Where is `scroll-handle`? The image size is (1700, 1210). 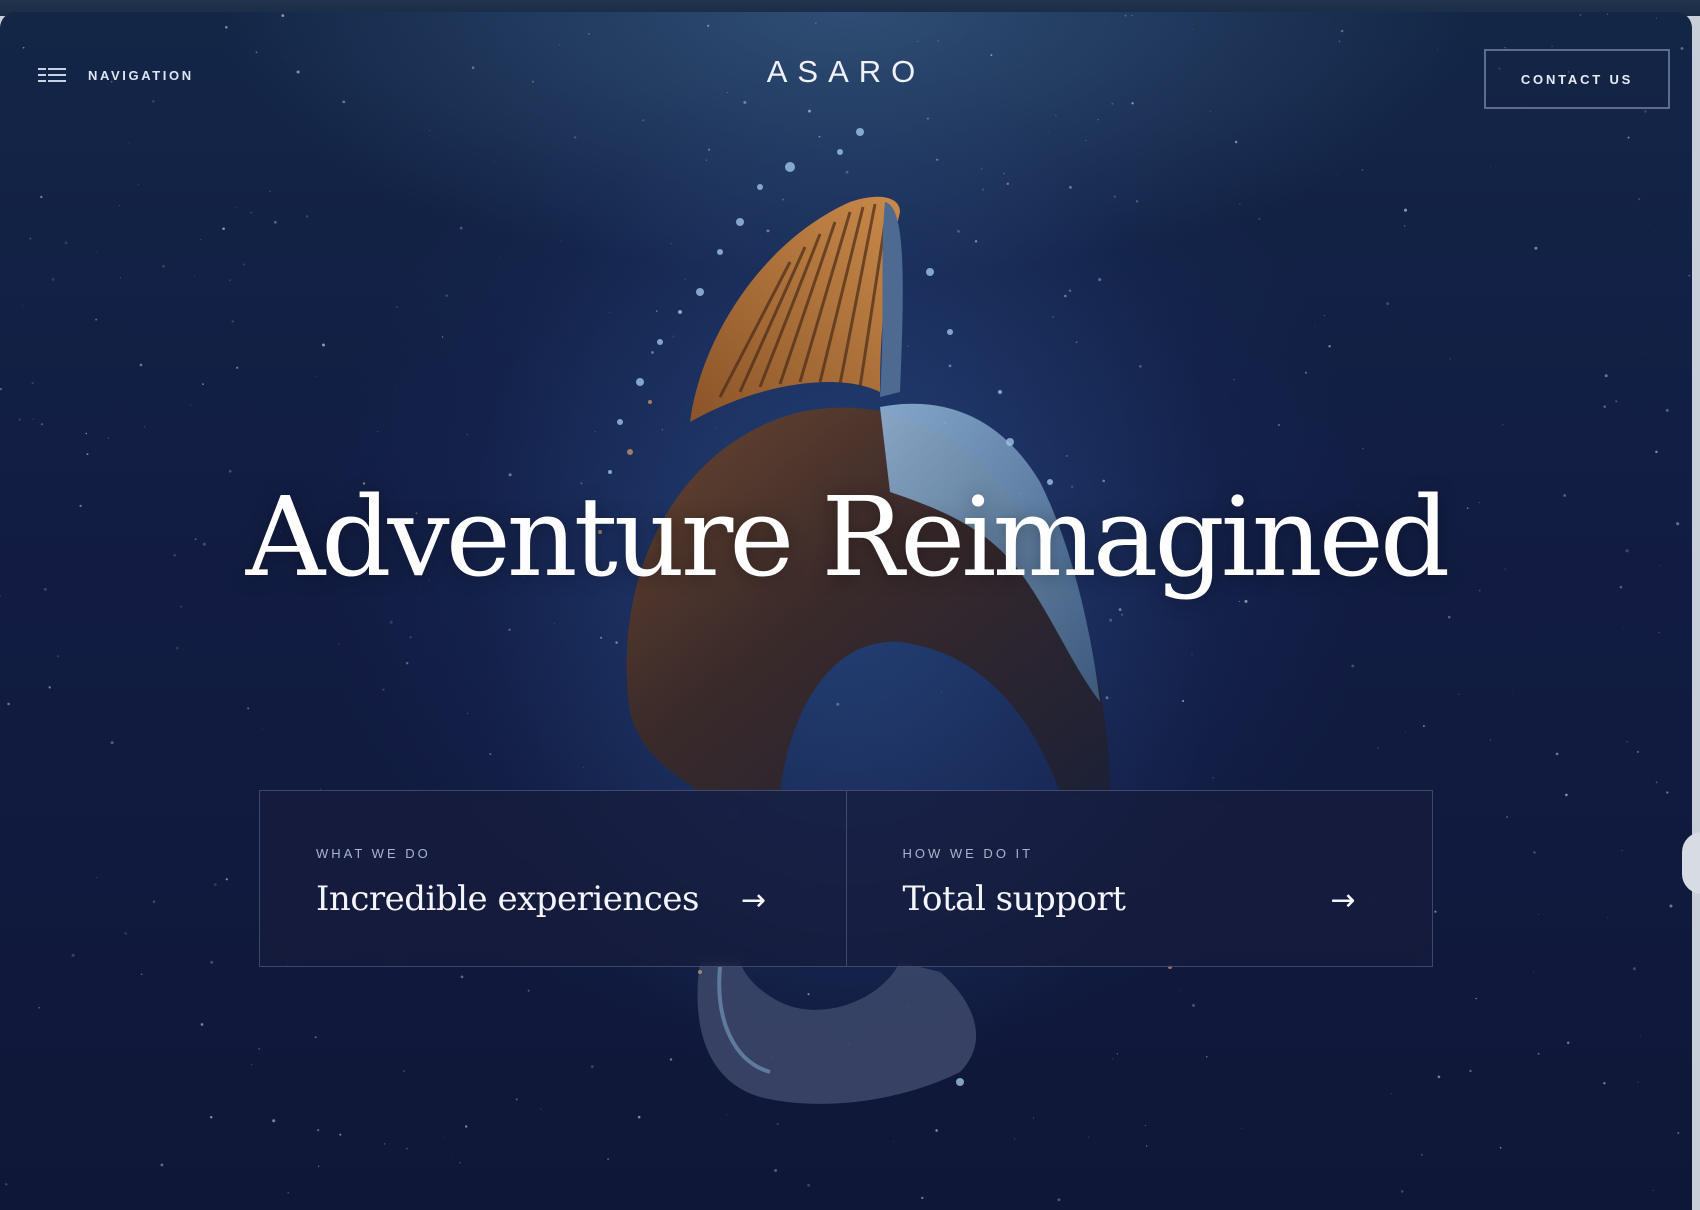 scroll-handle is located at coordinates (1691, 863).